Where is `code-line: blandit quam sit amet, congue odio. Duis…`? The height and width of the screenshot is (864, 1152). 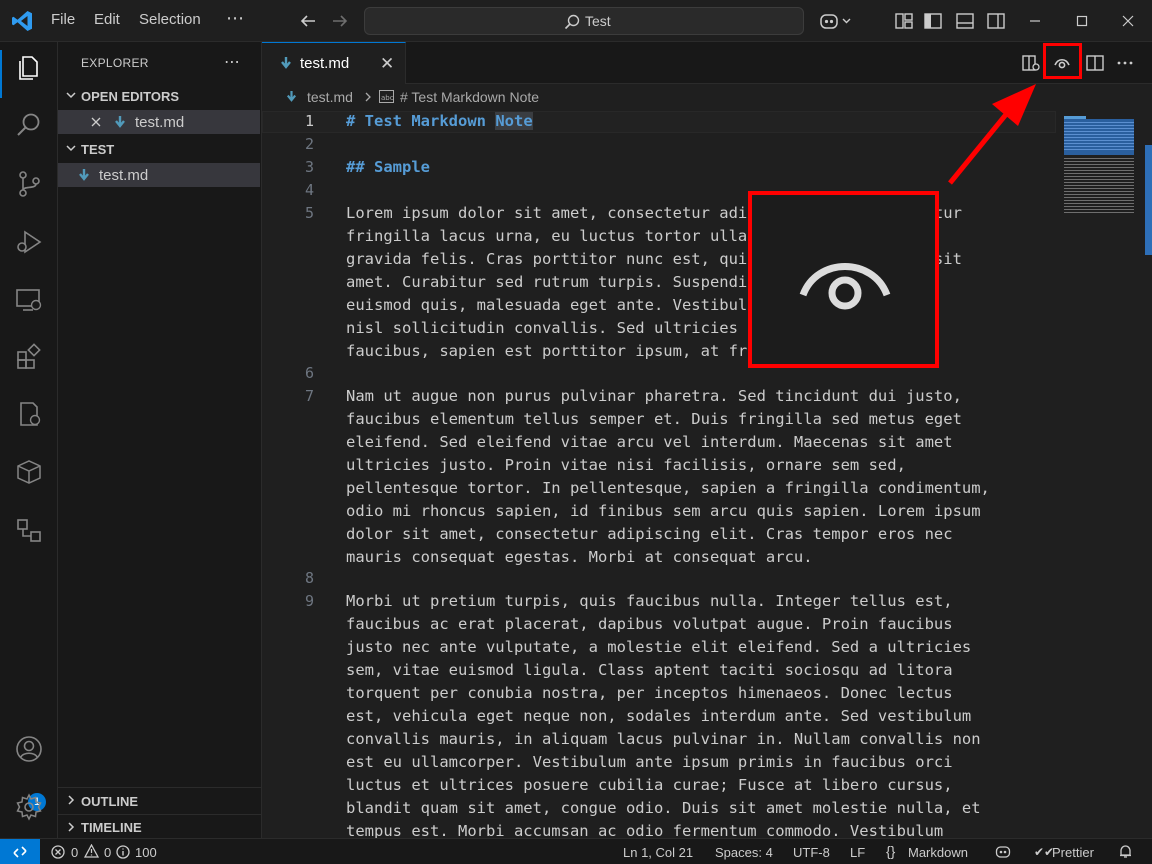 code-line: blandit quam sit amet, congue odio. Duis… is located at coordinates (663, 808).